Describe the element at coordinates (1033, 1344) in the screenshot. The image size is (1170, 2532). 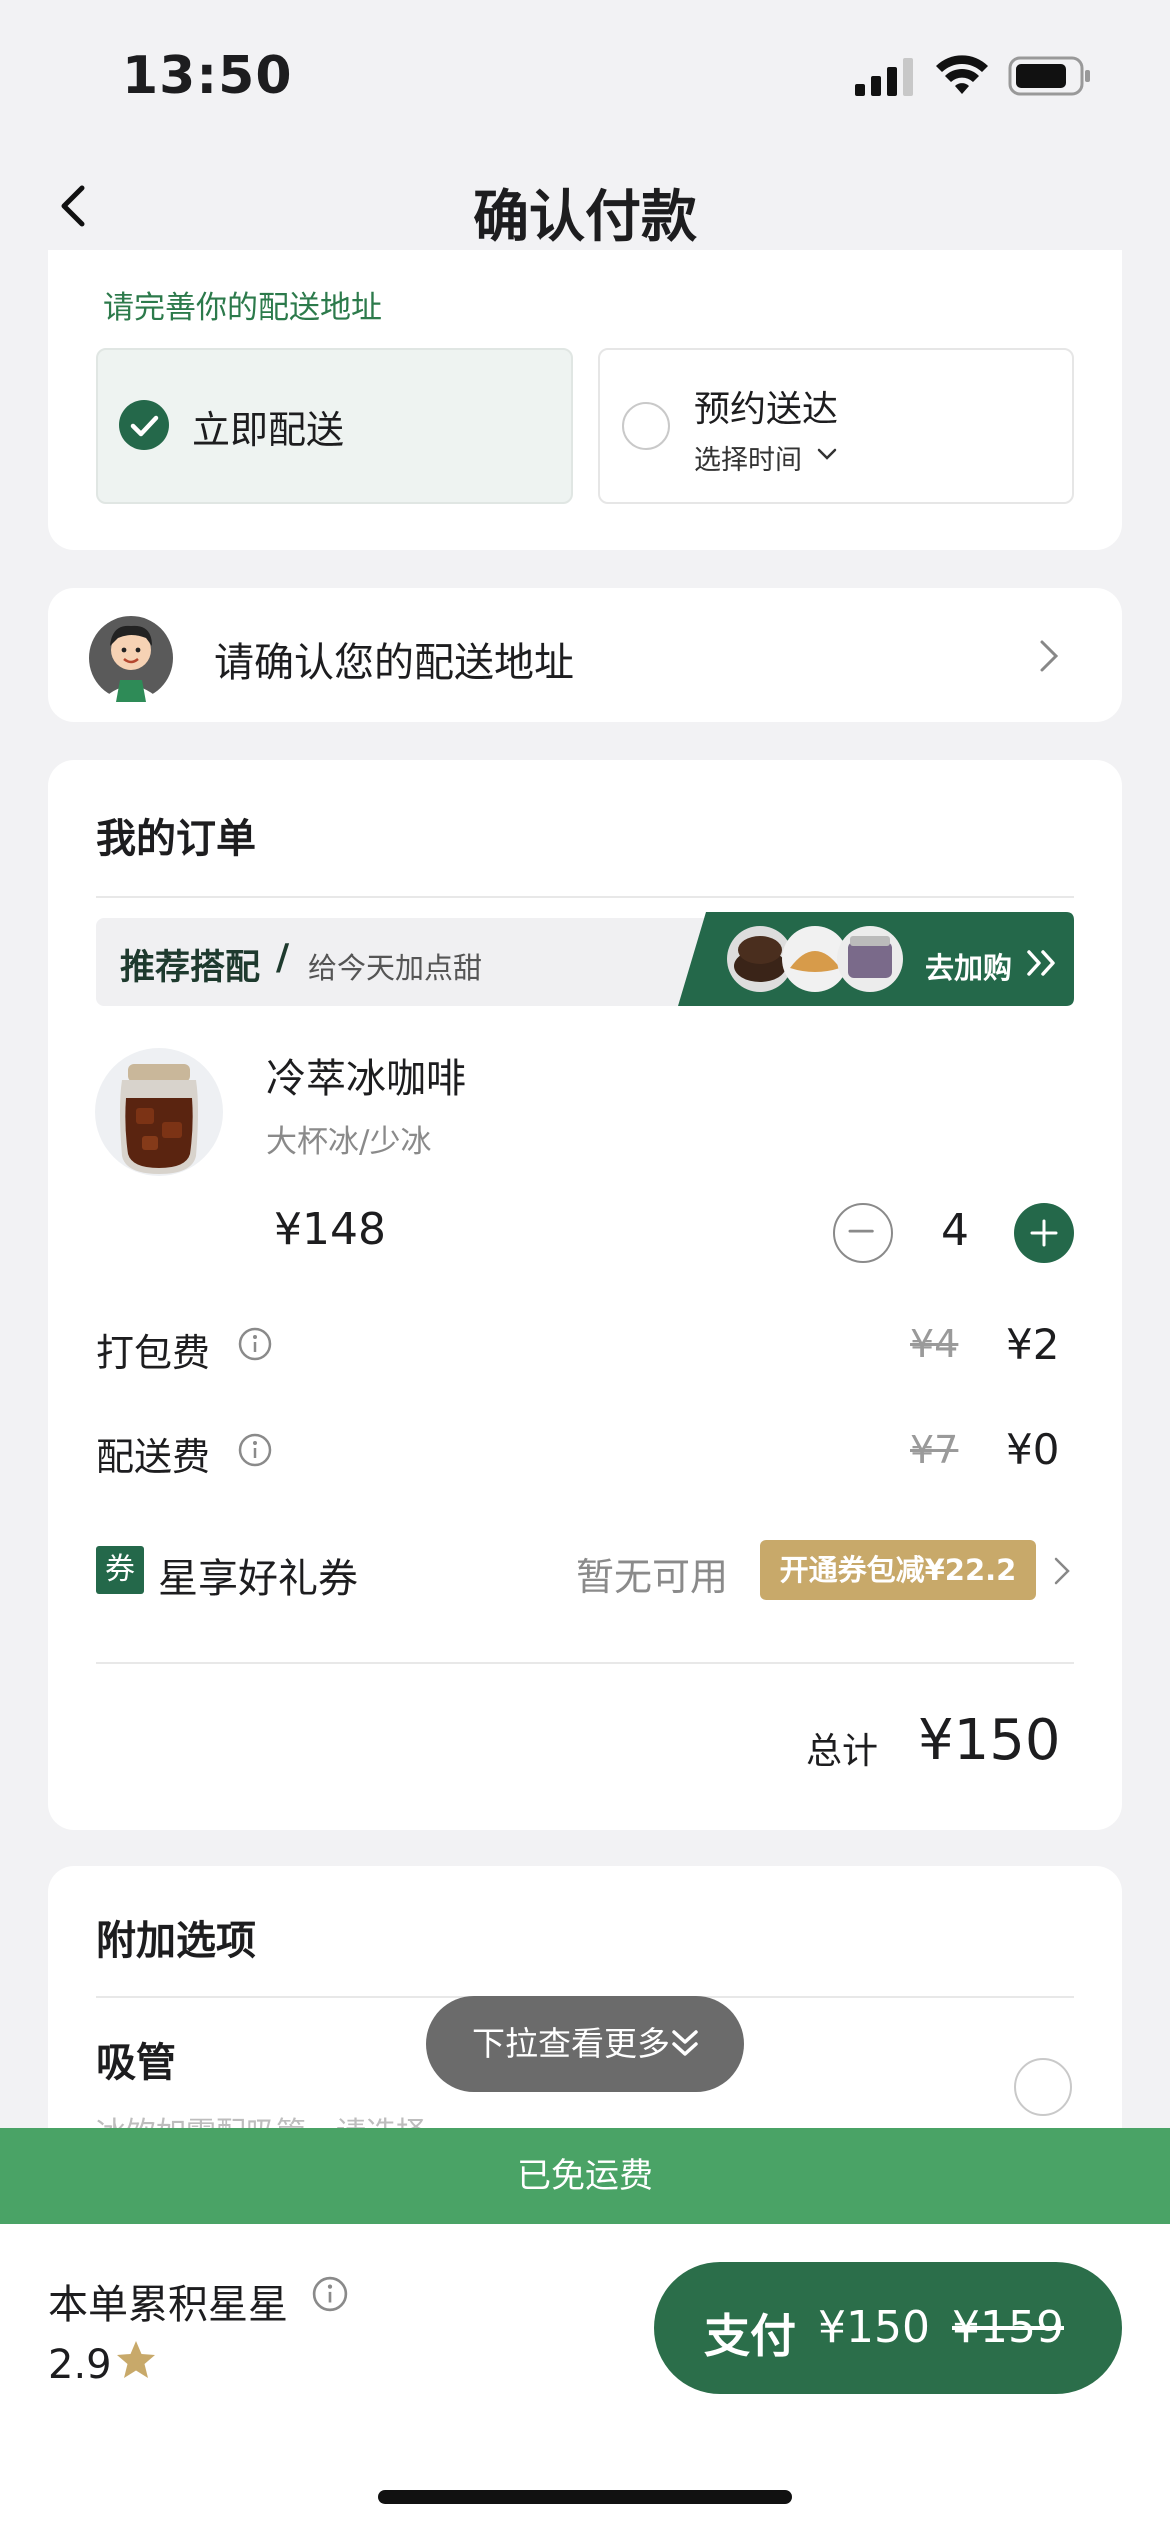
I see `packing-fee-value: ¥2` at that location.